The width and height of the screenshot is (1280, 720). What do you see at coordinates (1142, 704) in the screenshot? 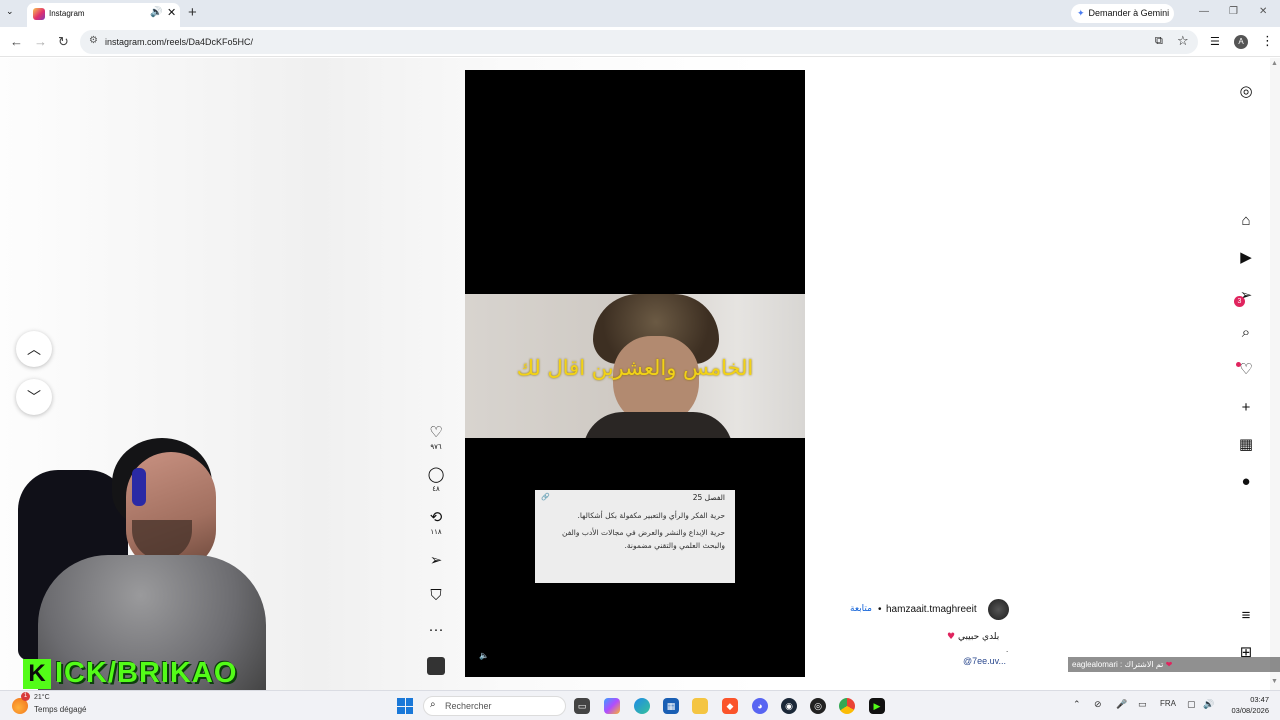
I see `tray-app-icon: ▭` at bounding box center [1142, 704].